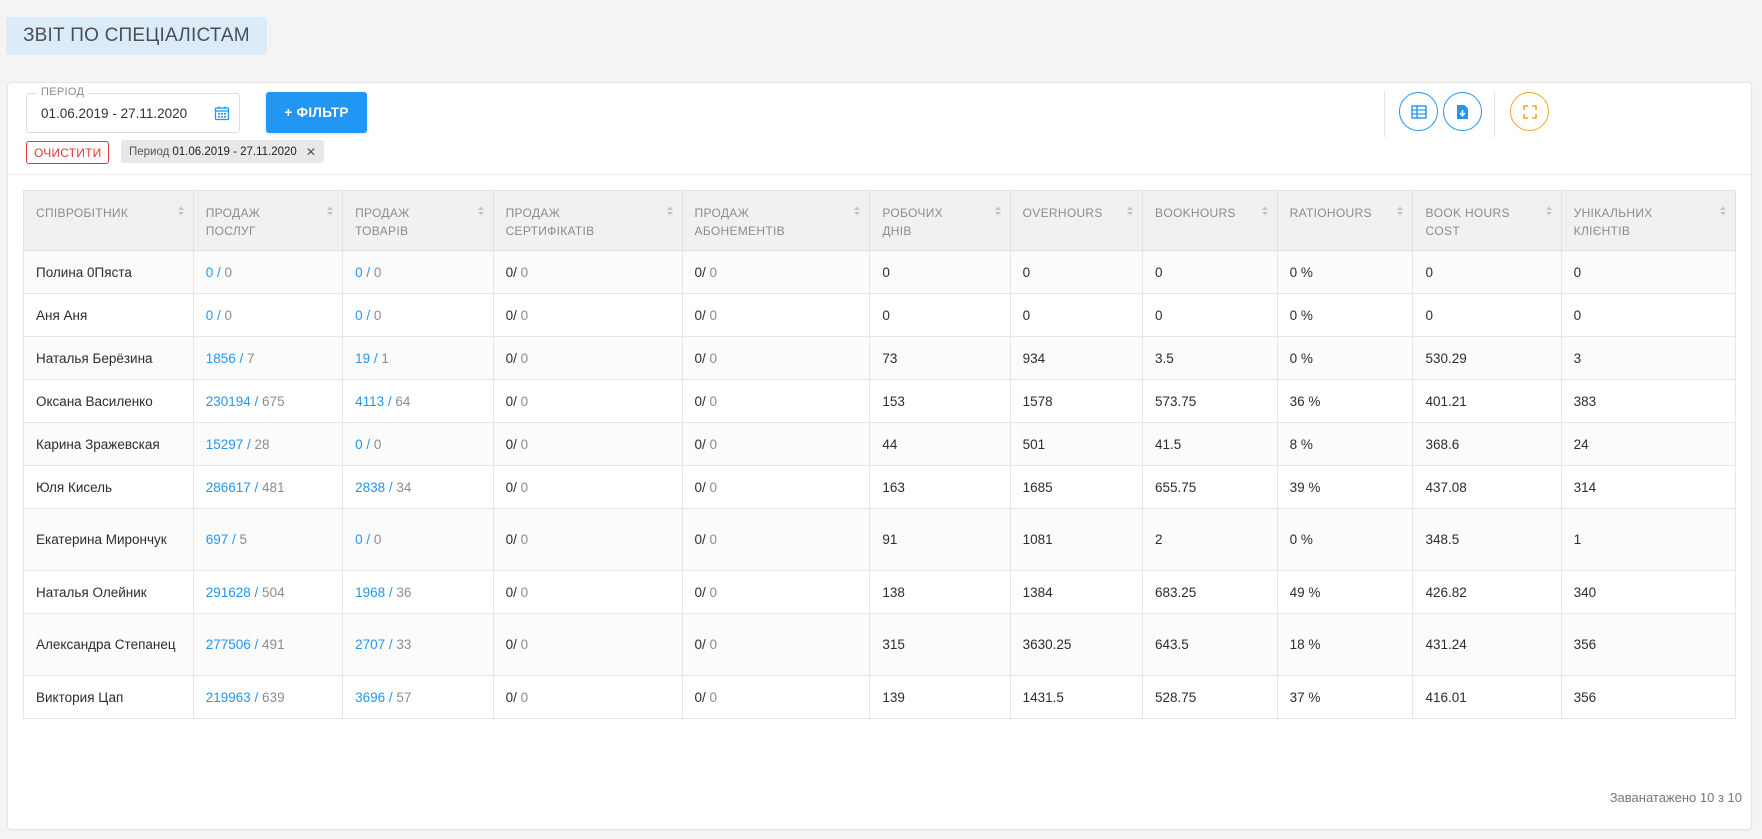  Describe the element at coordinates (1210, 220) in the screenshot. I see `column-header: BOOKHOURS` at that location.